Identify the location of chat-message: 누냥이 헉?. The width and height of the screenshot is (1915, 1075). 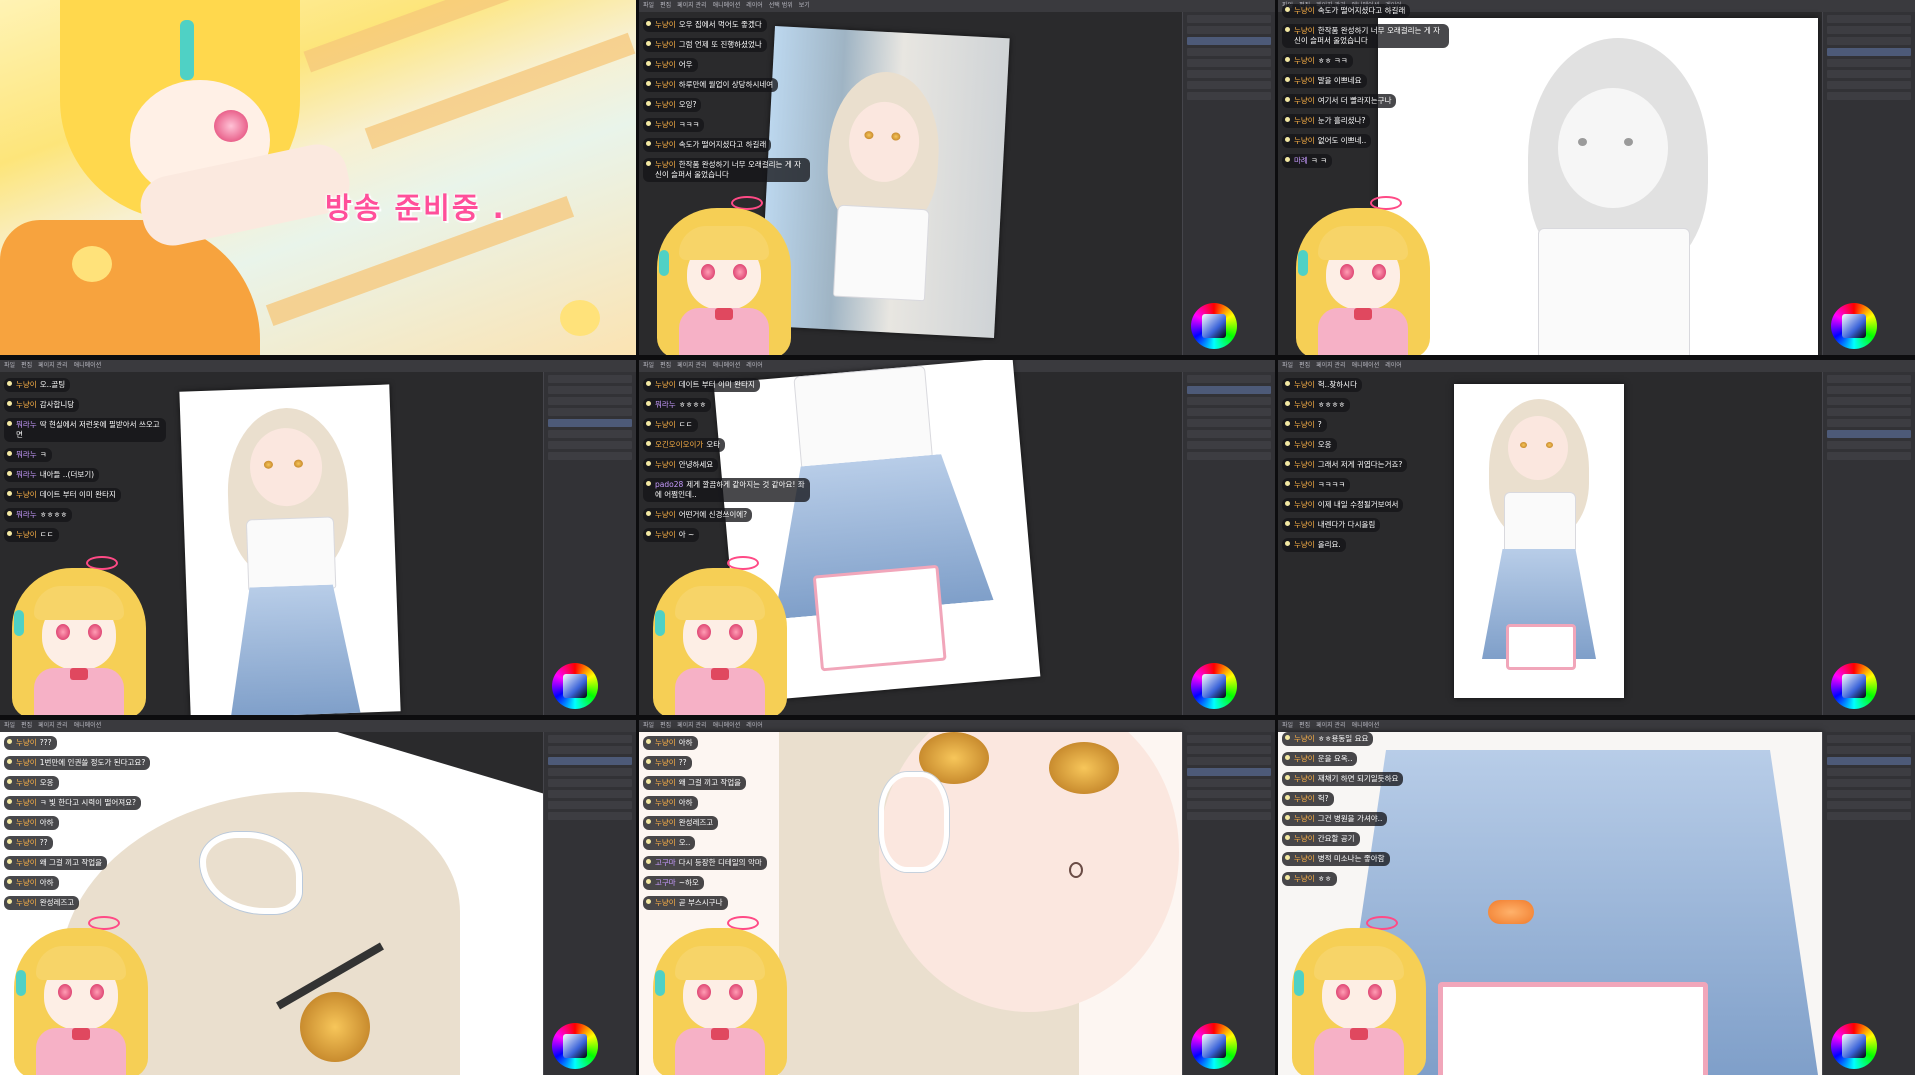
(1308, 799).